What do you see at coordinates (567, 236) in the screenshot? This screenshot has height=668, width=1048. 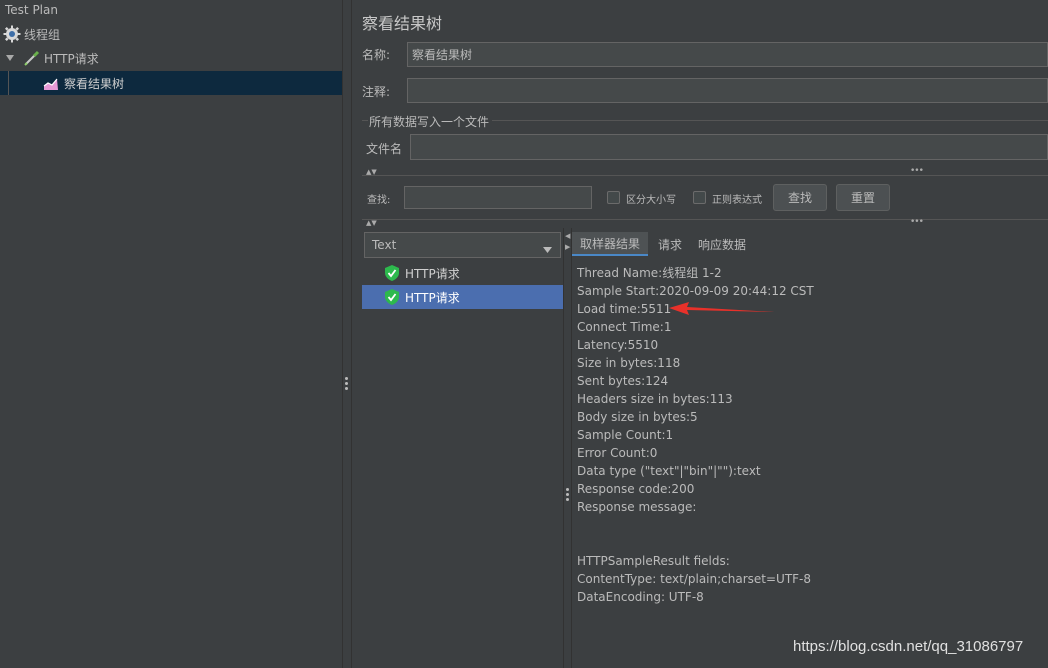 I see `collapse-left-icon: ◀` at bounding box center [567, 236].